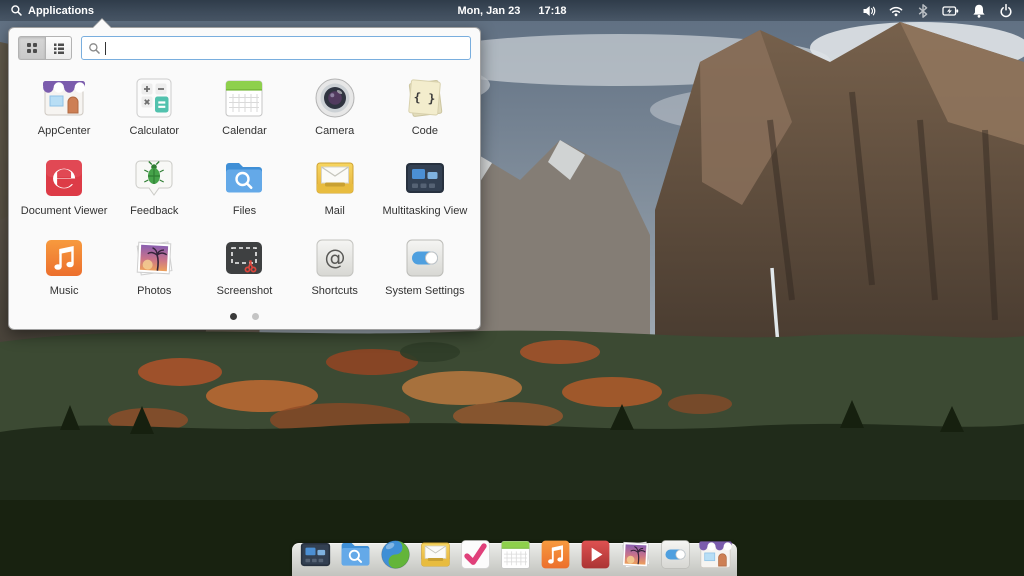  I want to click on web-browser-icon, so click(395, 554).